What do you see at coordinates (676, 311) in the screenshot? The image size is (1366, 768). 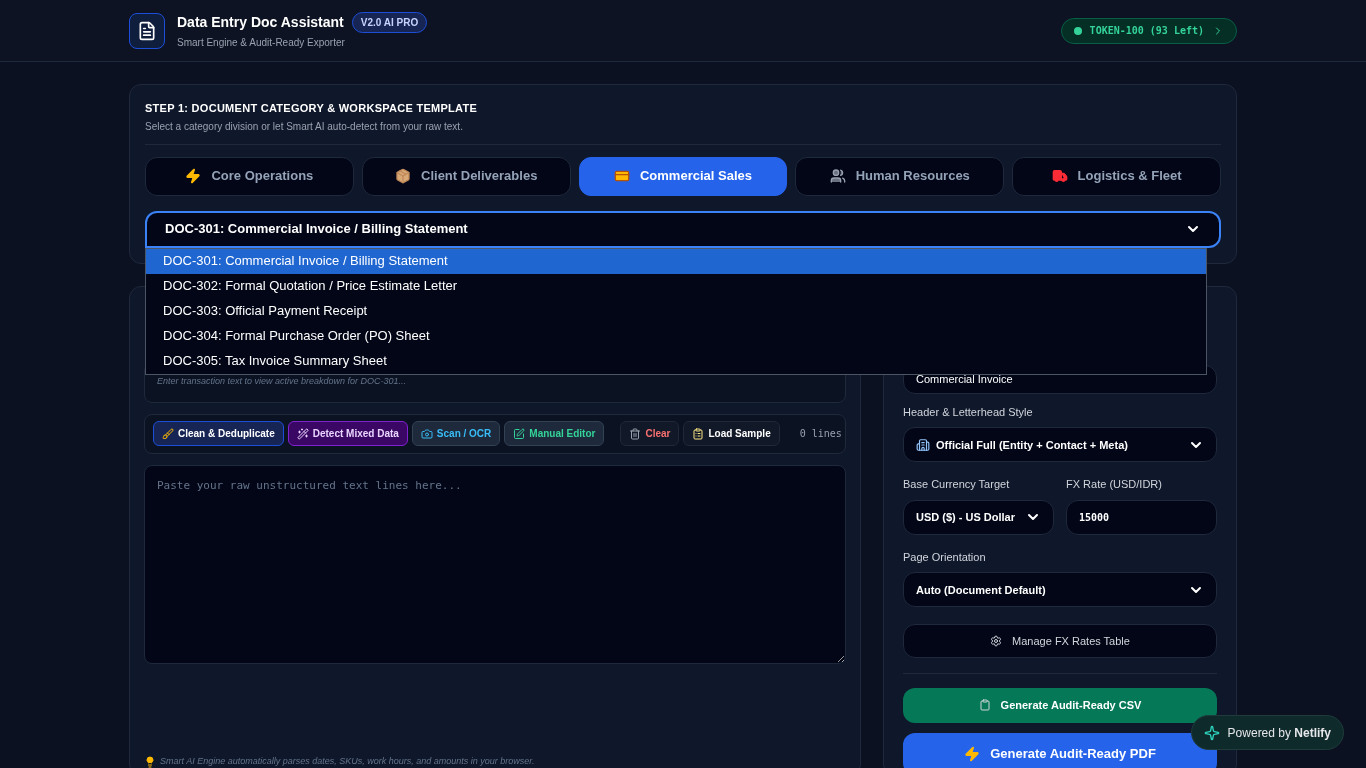 I see `dropdown-option: DOC-303: Official Payment Receipt` at bounding box center [676, 311].